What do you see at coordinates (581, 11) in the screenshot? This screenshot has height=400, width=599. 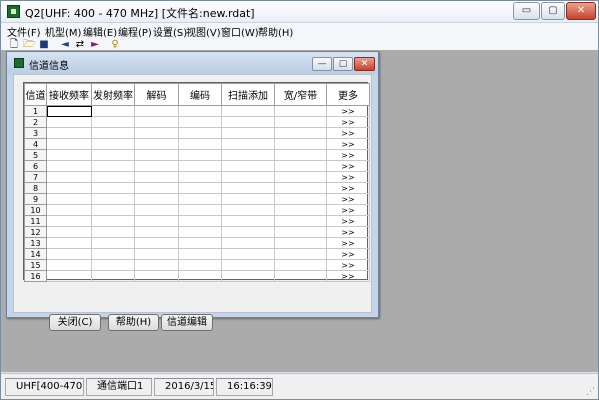 I see `close-button: ✕` at bounding box center [581, 11].